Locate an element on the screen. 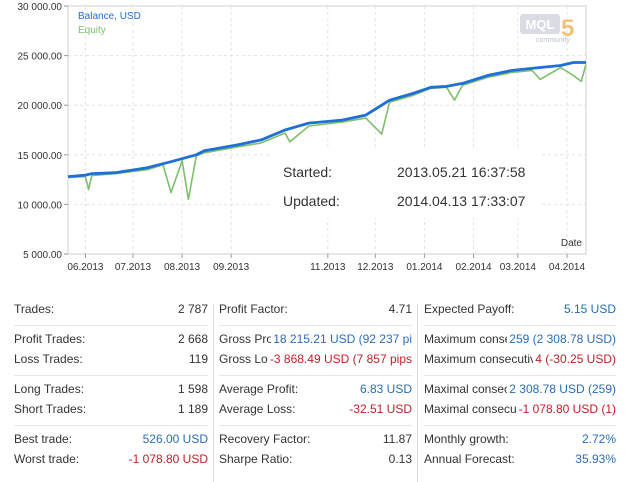 This screenshot has height=482, width=640. stat-value: 6.83 USD is located at coordinates (384, 389).